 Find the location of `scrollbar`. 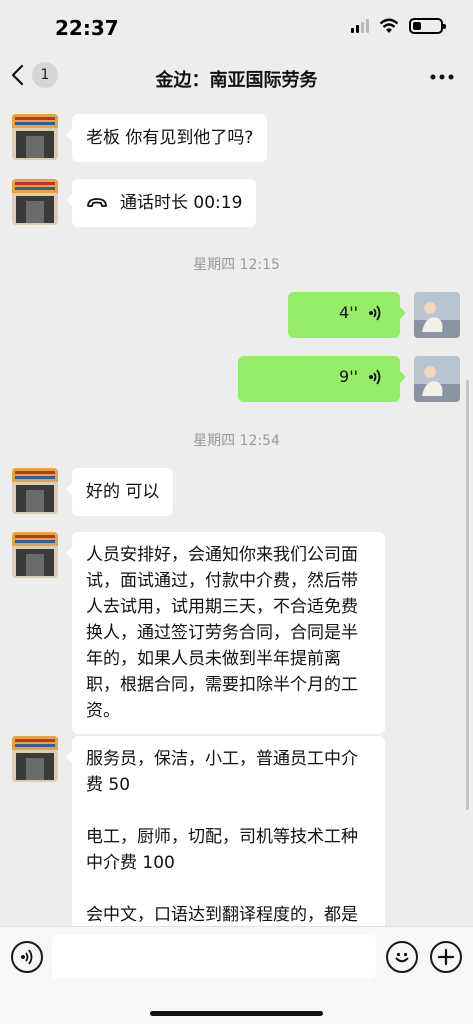

scrollbar is located at coordinates (467, 595).